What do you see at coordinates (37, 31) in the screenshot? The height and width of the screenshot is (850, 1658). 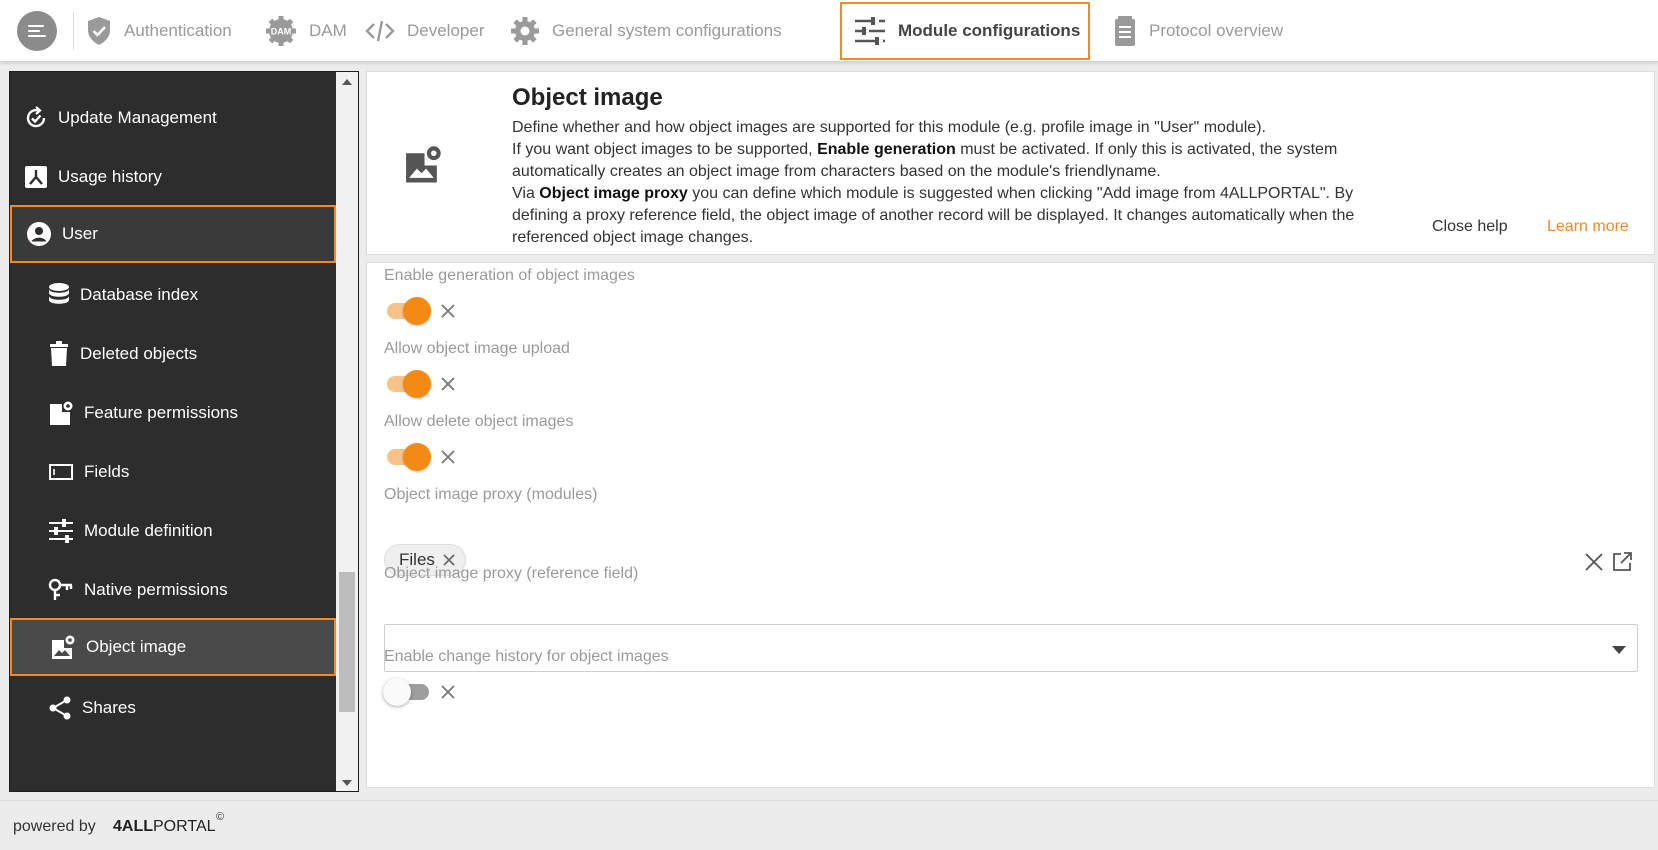 I see `main-menu-button` at bounding box center [37, 31].